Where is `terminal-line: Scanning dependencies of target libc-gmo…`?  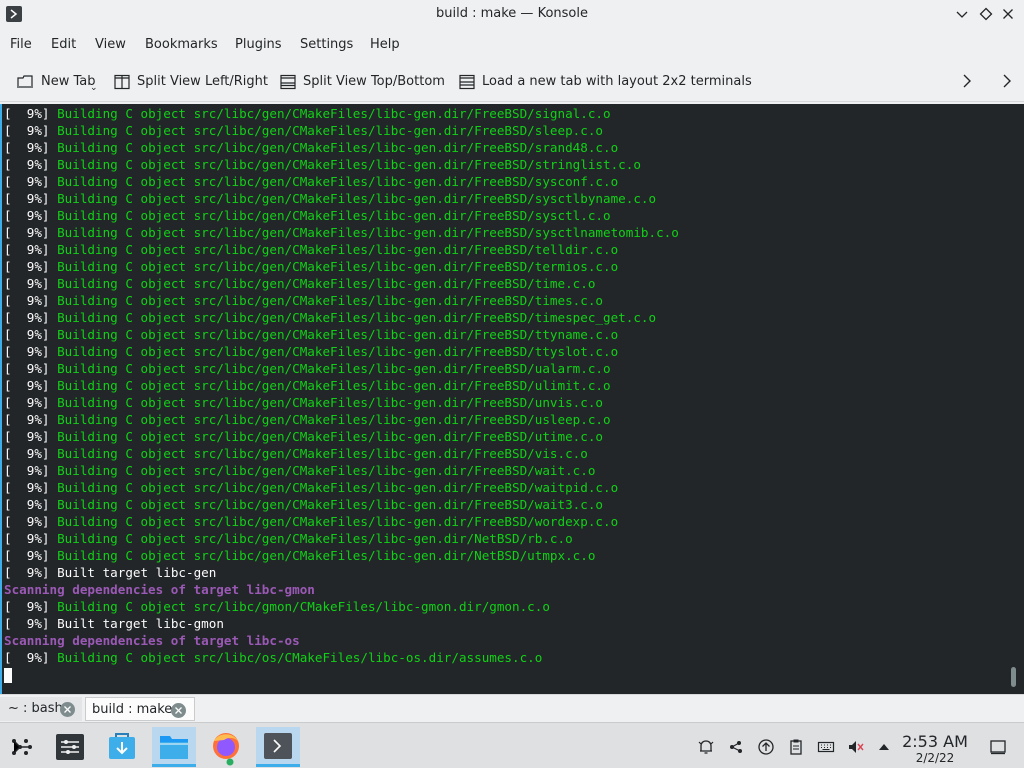 terminal-line: Scanning dependencies of target libc-gmo… is located at coordinates (504, 589).